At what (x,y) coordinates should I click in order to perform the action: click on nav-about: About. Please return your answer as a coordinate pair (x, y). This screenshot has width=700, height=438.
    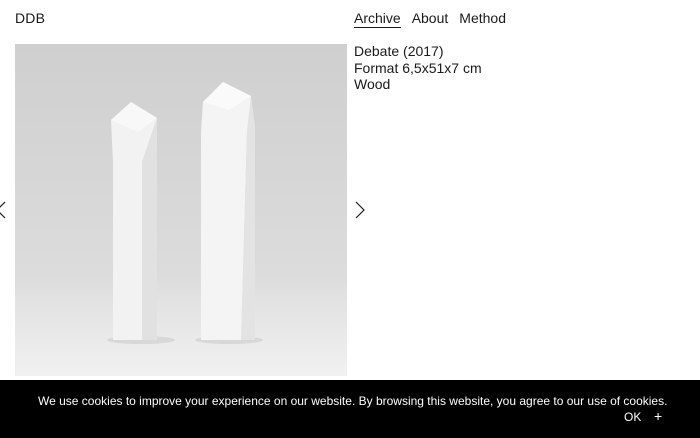
    Looking at the image, I should click on (430, 19).